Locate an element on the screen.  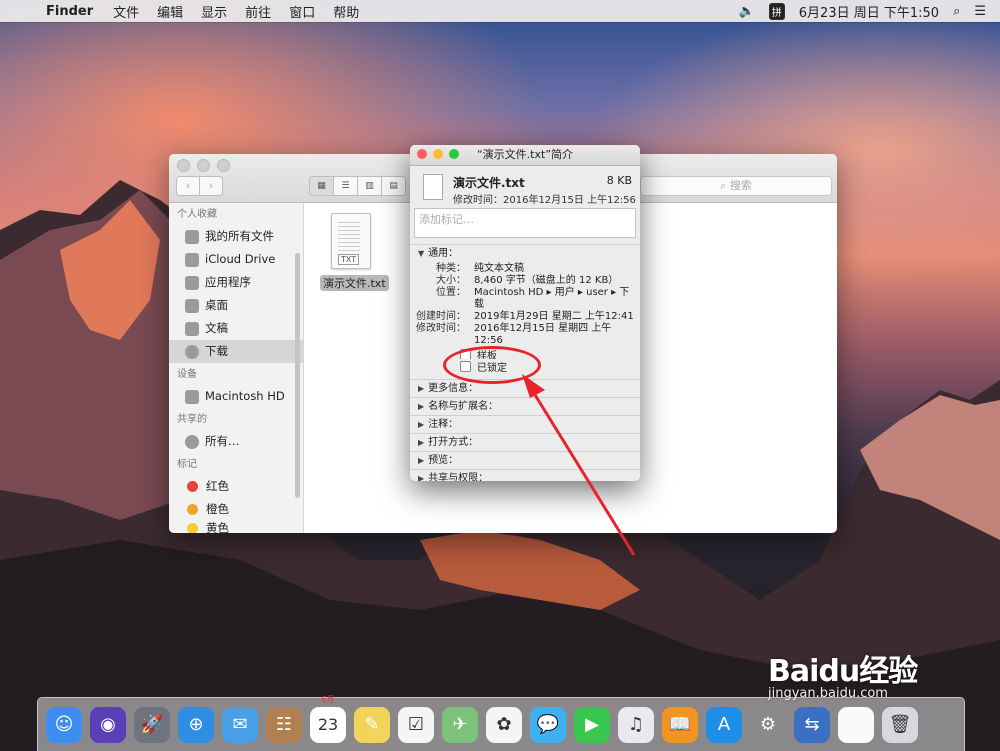
forward-button: › is located at coordinates (211, 186).